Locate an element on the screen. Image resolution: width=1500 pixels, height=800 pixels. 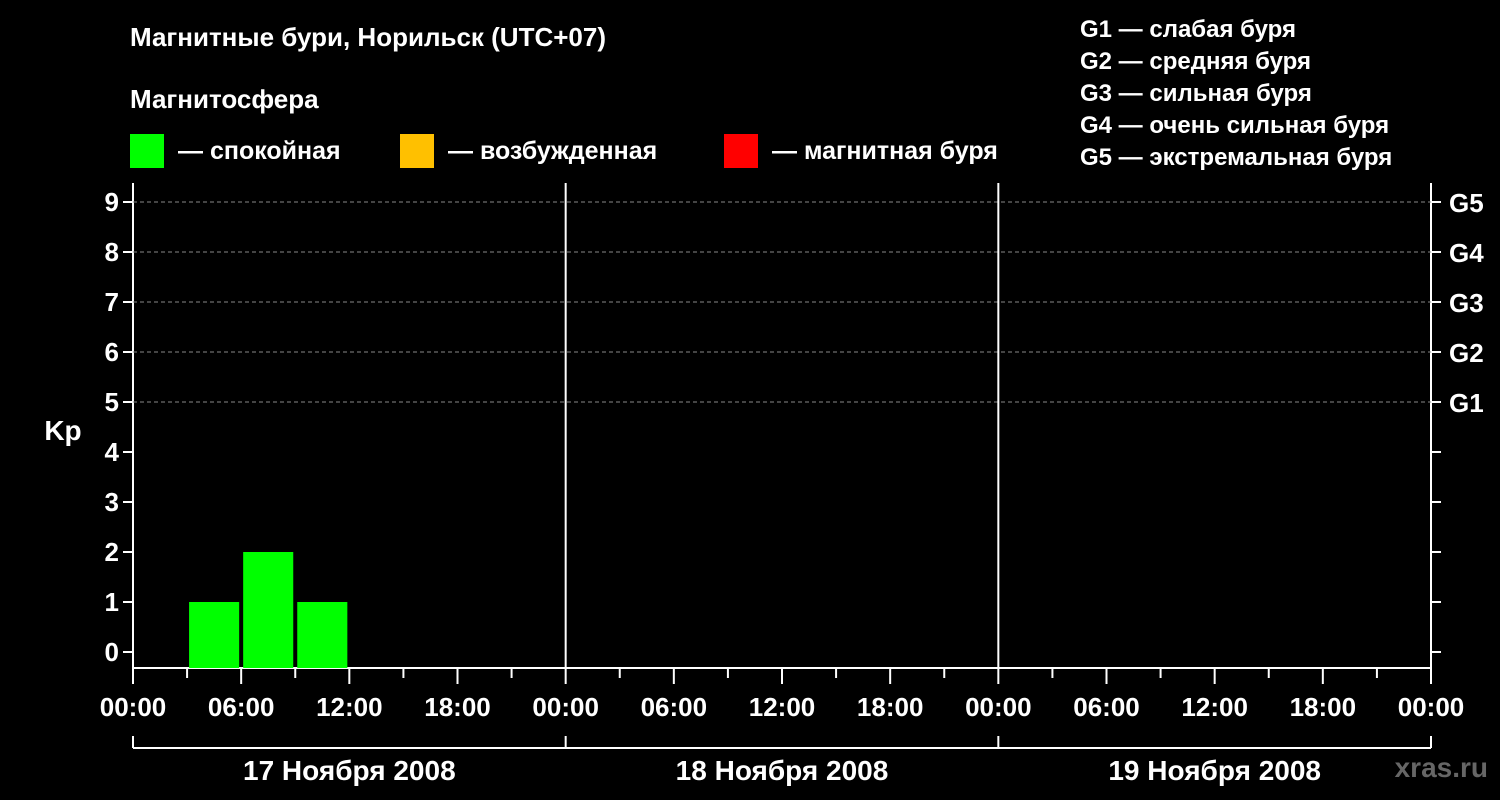
y-tick-label: 7 is located at coordinates (112, 302).